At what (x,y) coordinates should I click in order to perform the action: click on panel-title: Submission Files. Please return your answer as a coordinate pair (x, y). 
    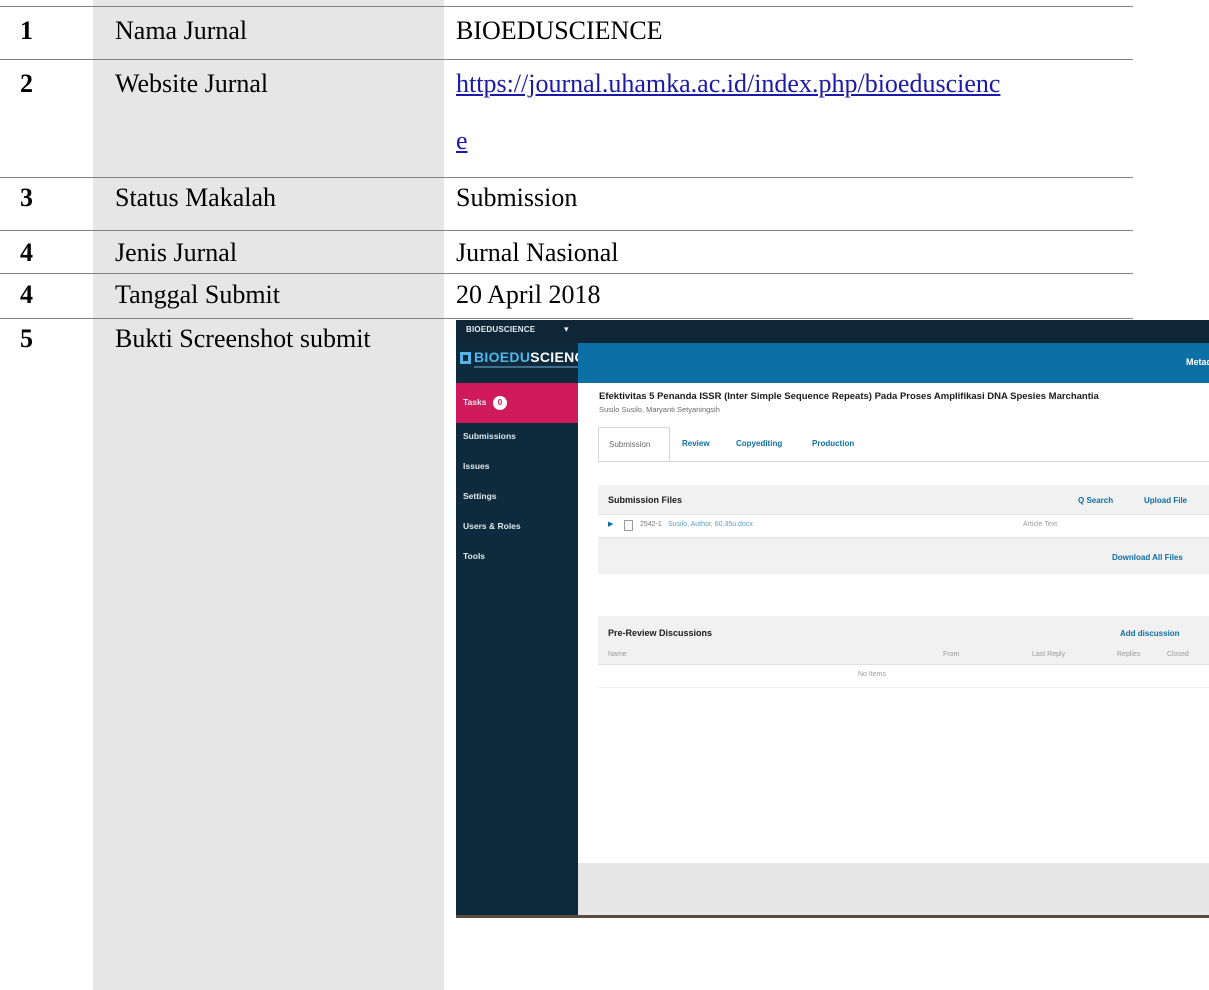
    Looking at the image, I should click on (645, 500).